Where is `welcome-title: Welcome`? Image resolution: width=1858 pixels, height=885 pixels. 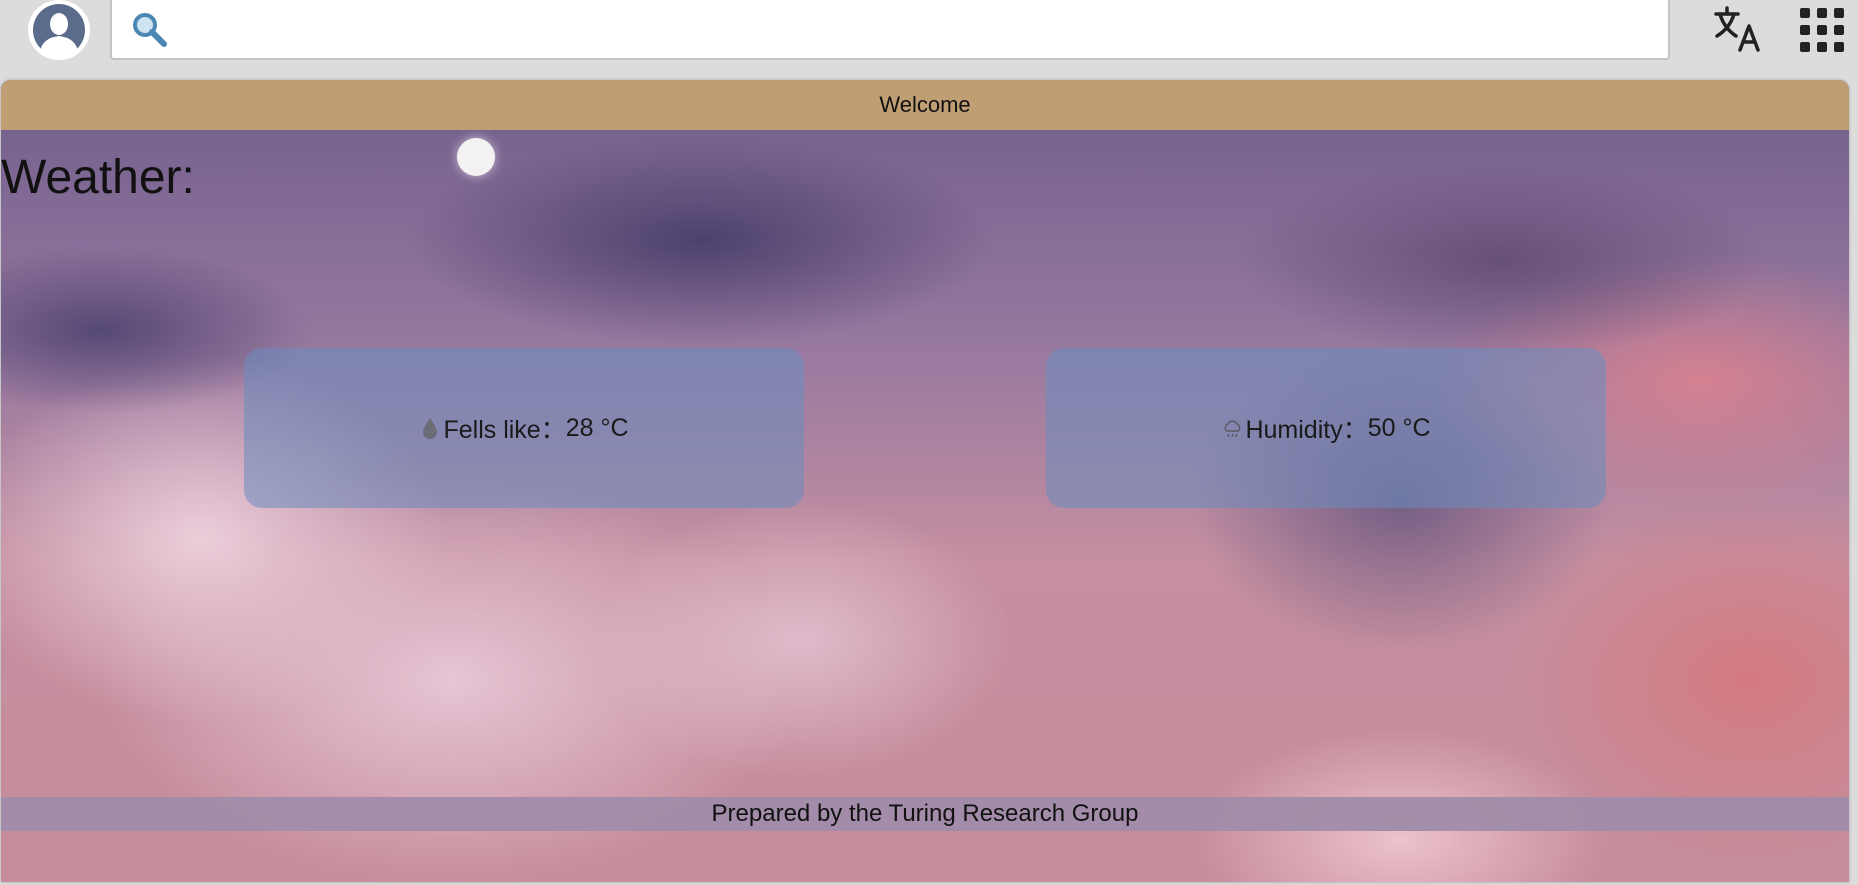
welcome-title: Welcome is located at coordinates (925, 104).